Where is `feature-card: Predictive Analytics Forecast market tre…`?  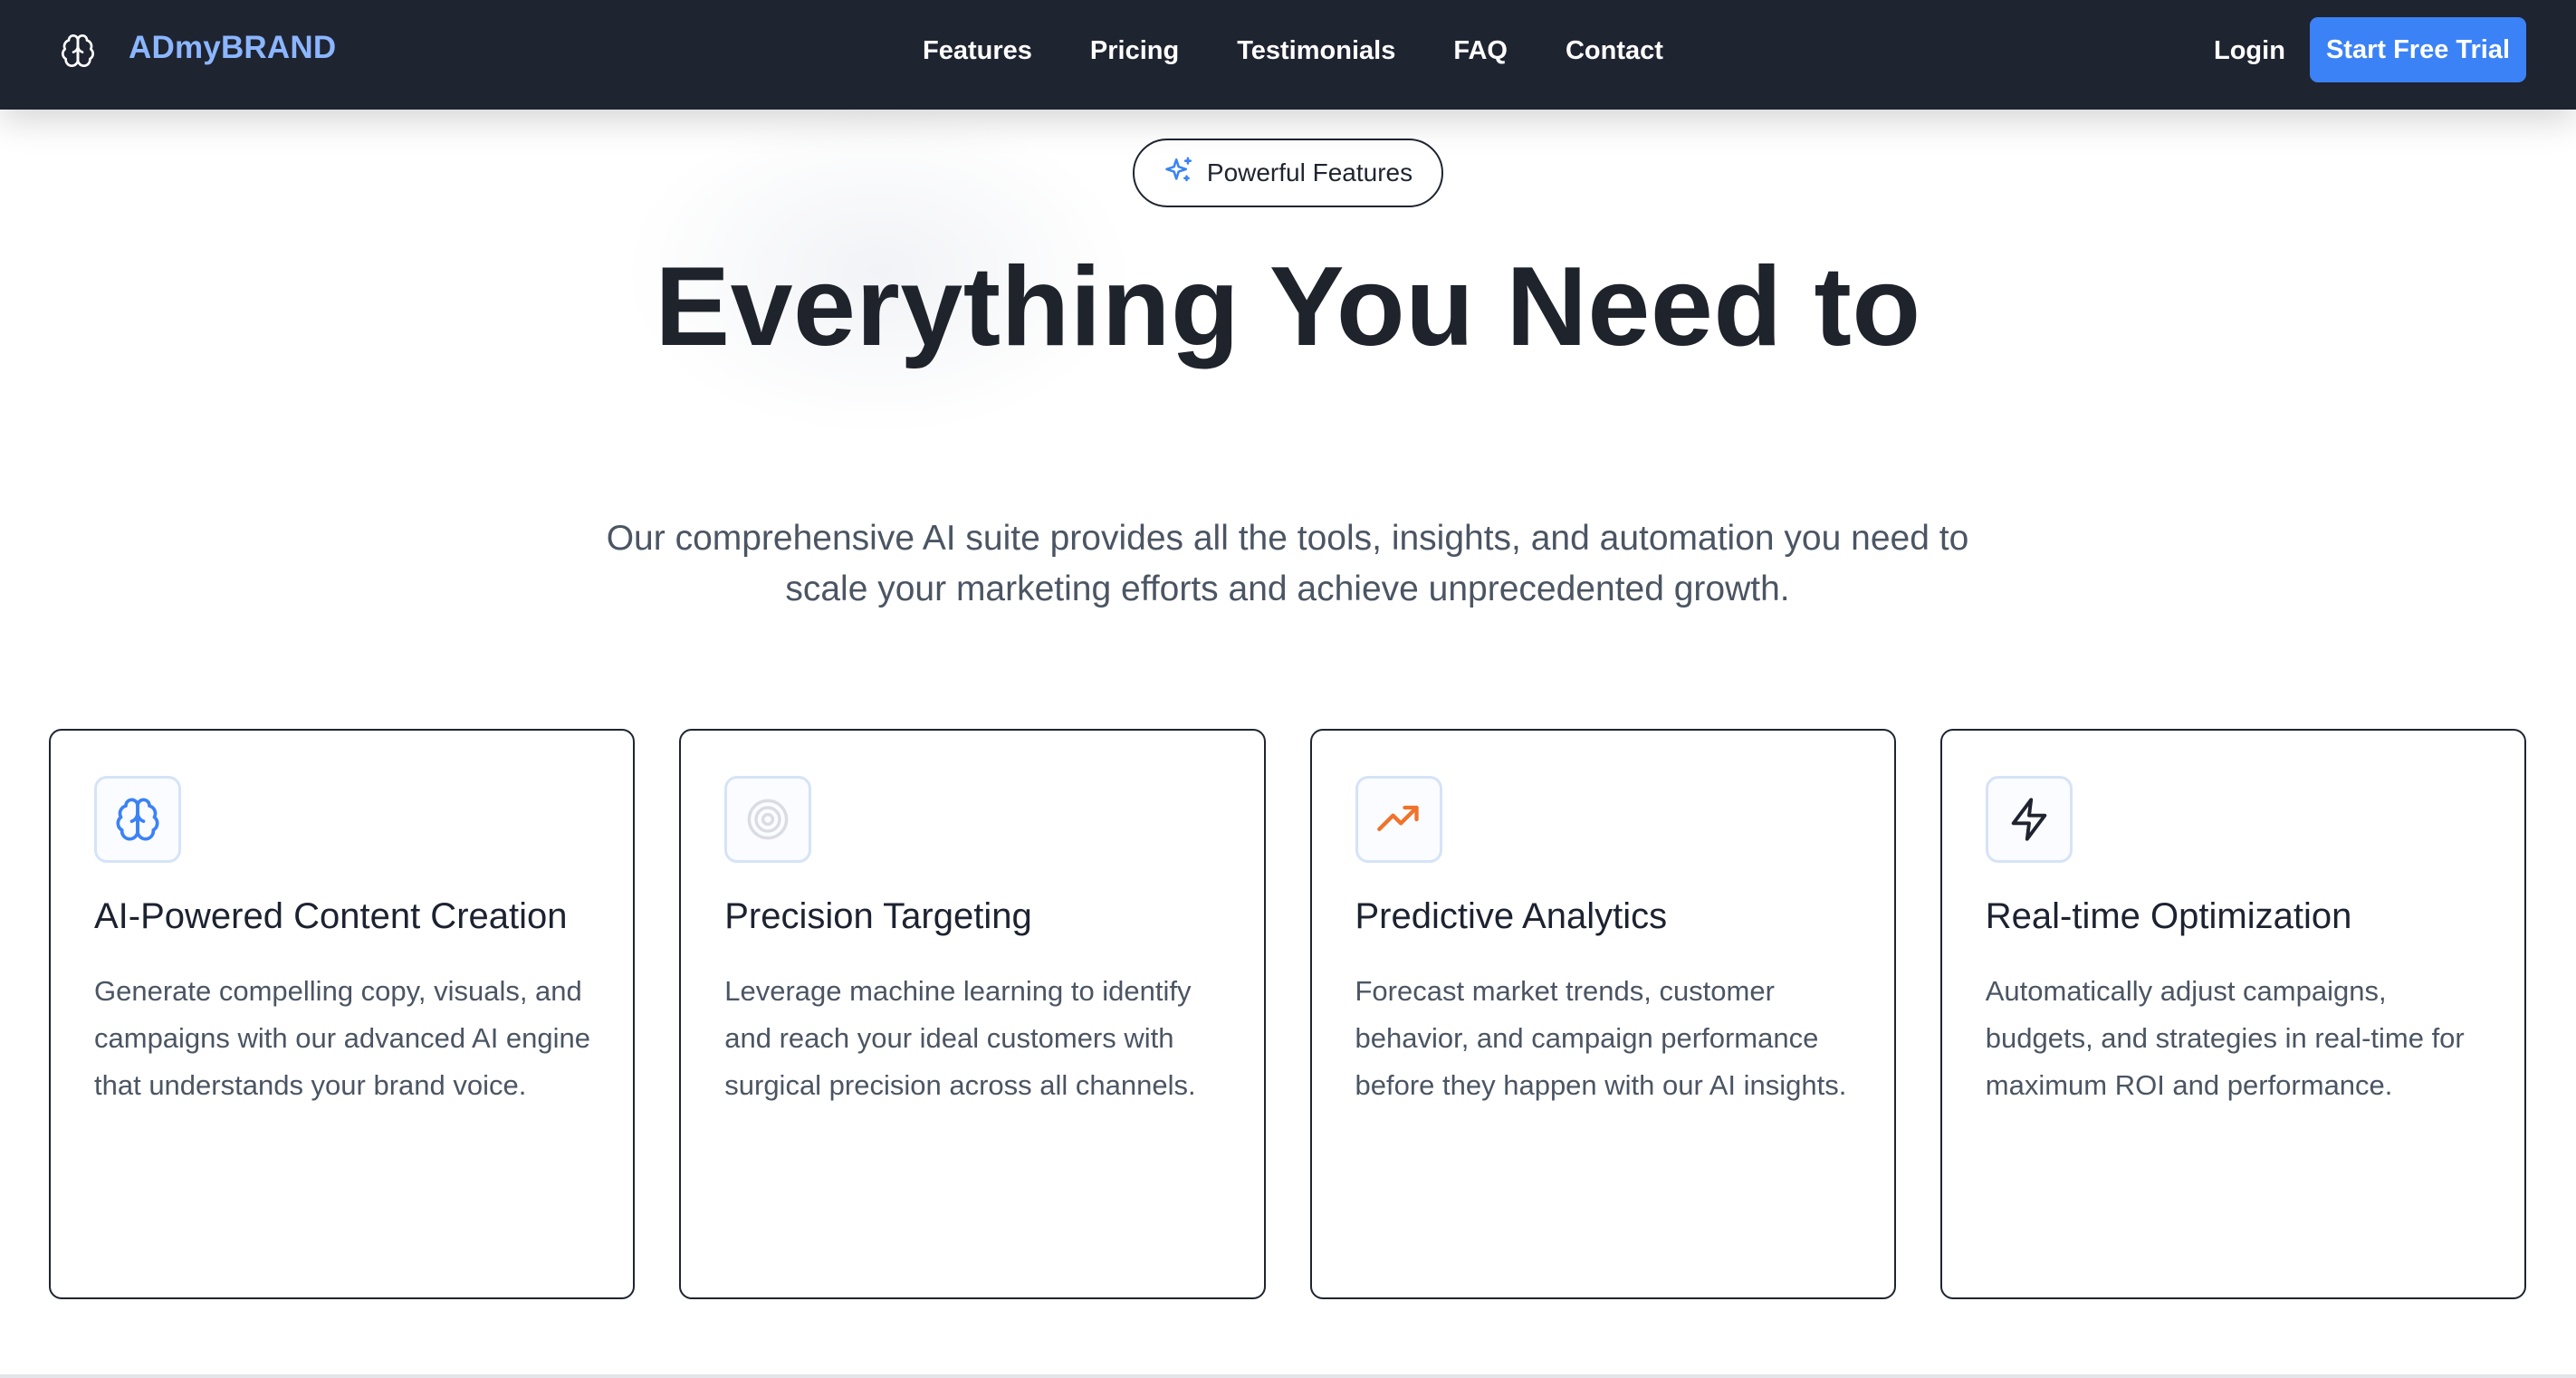
feature-card: Predictive Analytics Forecast market tre… is located at coordinates (1602, 1014).